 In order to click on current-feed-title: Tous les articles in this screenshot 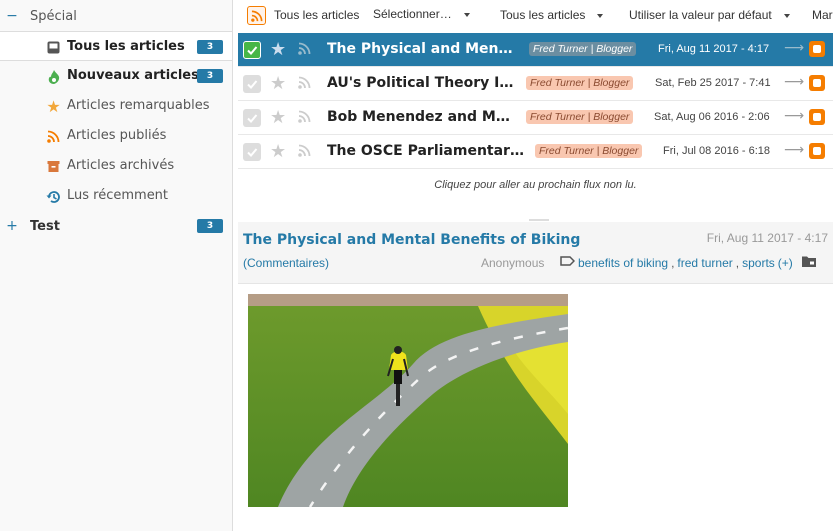, I will do `click(317, 15)`.